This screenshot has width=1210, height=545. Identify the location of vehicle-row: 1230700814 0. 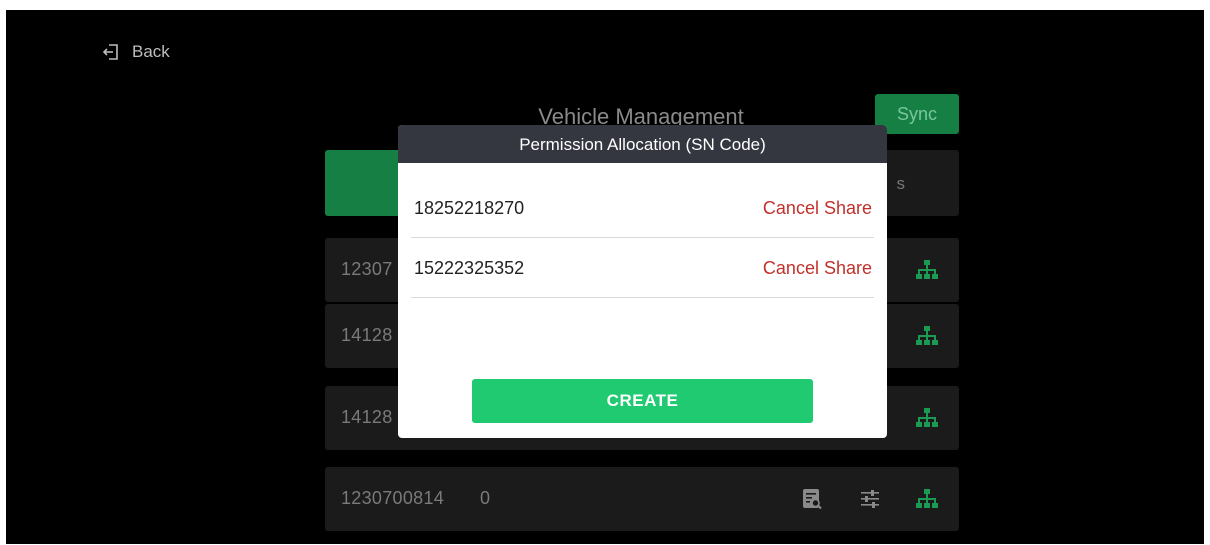
(642, 499).